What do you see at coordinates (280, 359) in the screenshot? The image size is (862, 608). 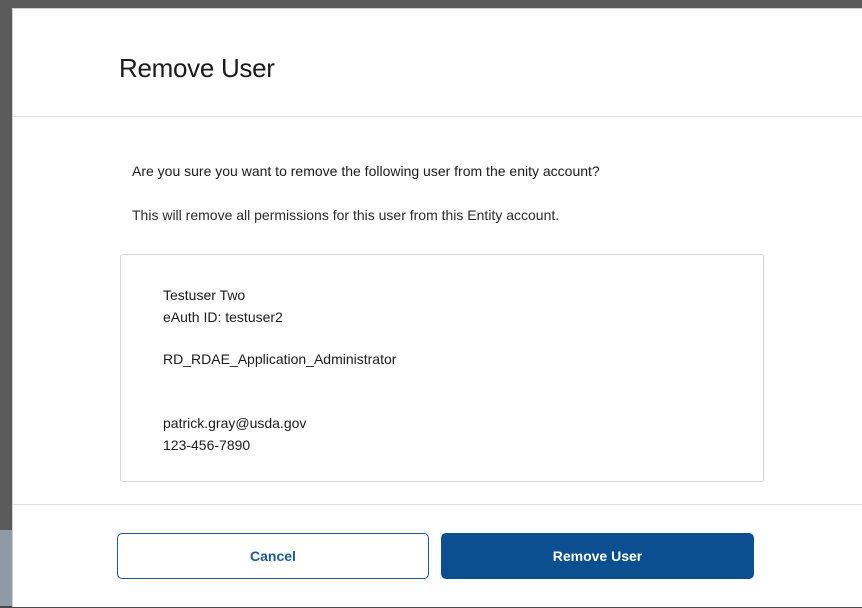 I see `user-role: RD_RDAE_Application_Administrator` at bounding box center [280, 359].